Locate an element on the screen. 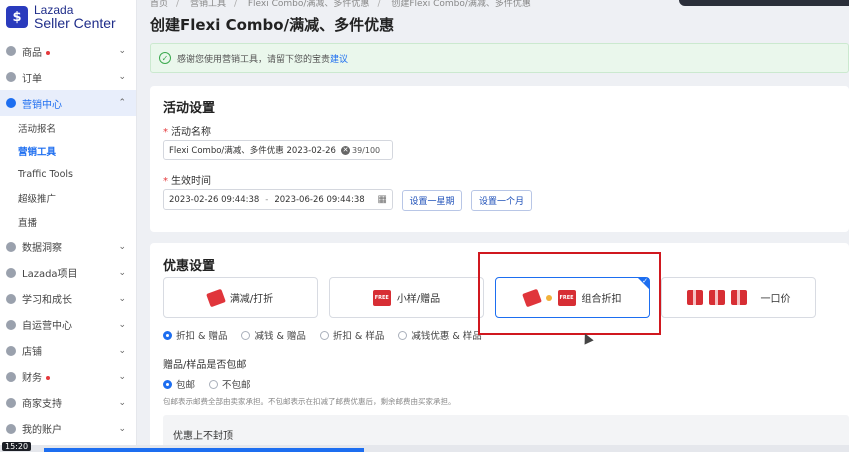  sidebar-item-label: 订单 is located at coordinates (32, 79).